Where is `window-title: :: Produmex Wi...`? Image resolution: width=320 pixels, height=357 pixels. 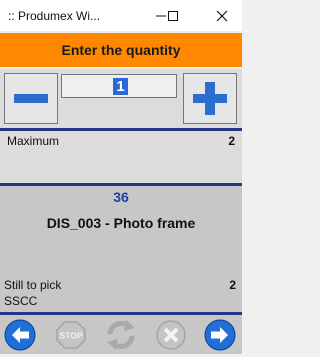 window-title: :: Produmex Wi... is located at coordinates (54, 16).